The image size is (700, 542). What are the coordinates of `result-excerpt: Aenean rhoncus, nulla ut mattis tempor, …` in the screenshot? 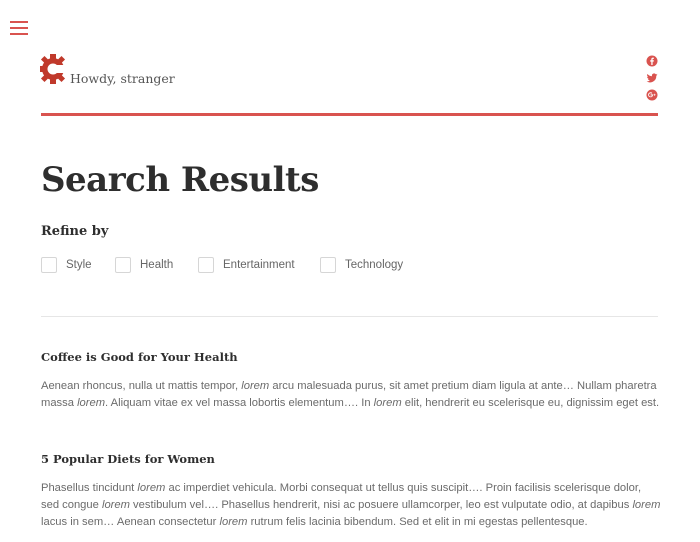 It's located at (351, 395).